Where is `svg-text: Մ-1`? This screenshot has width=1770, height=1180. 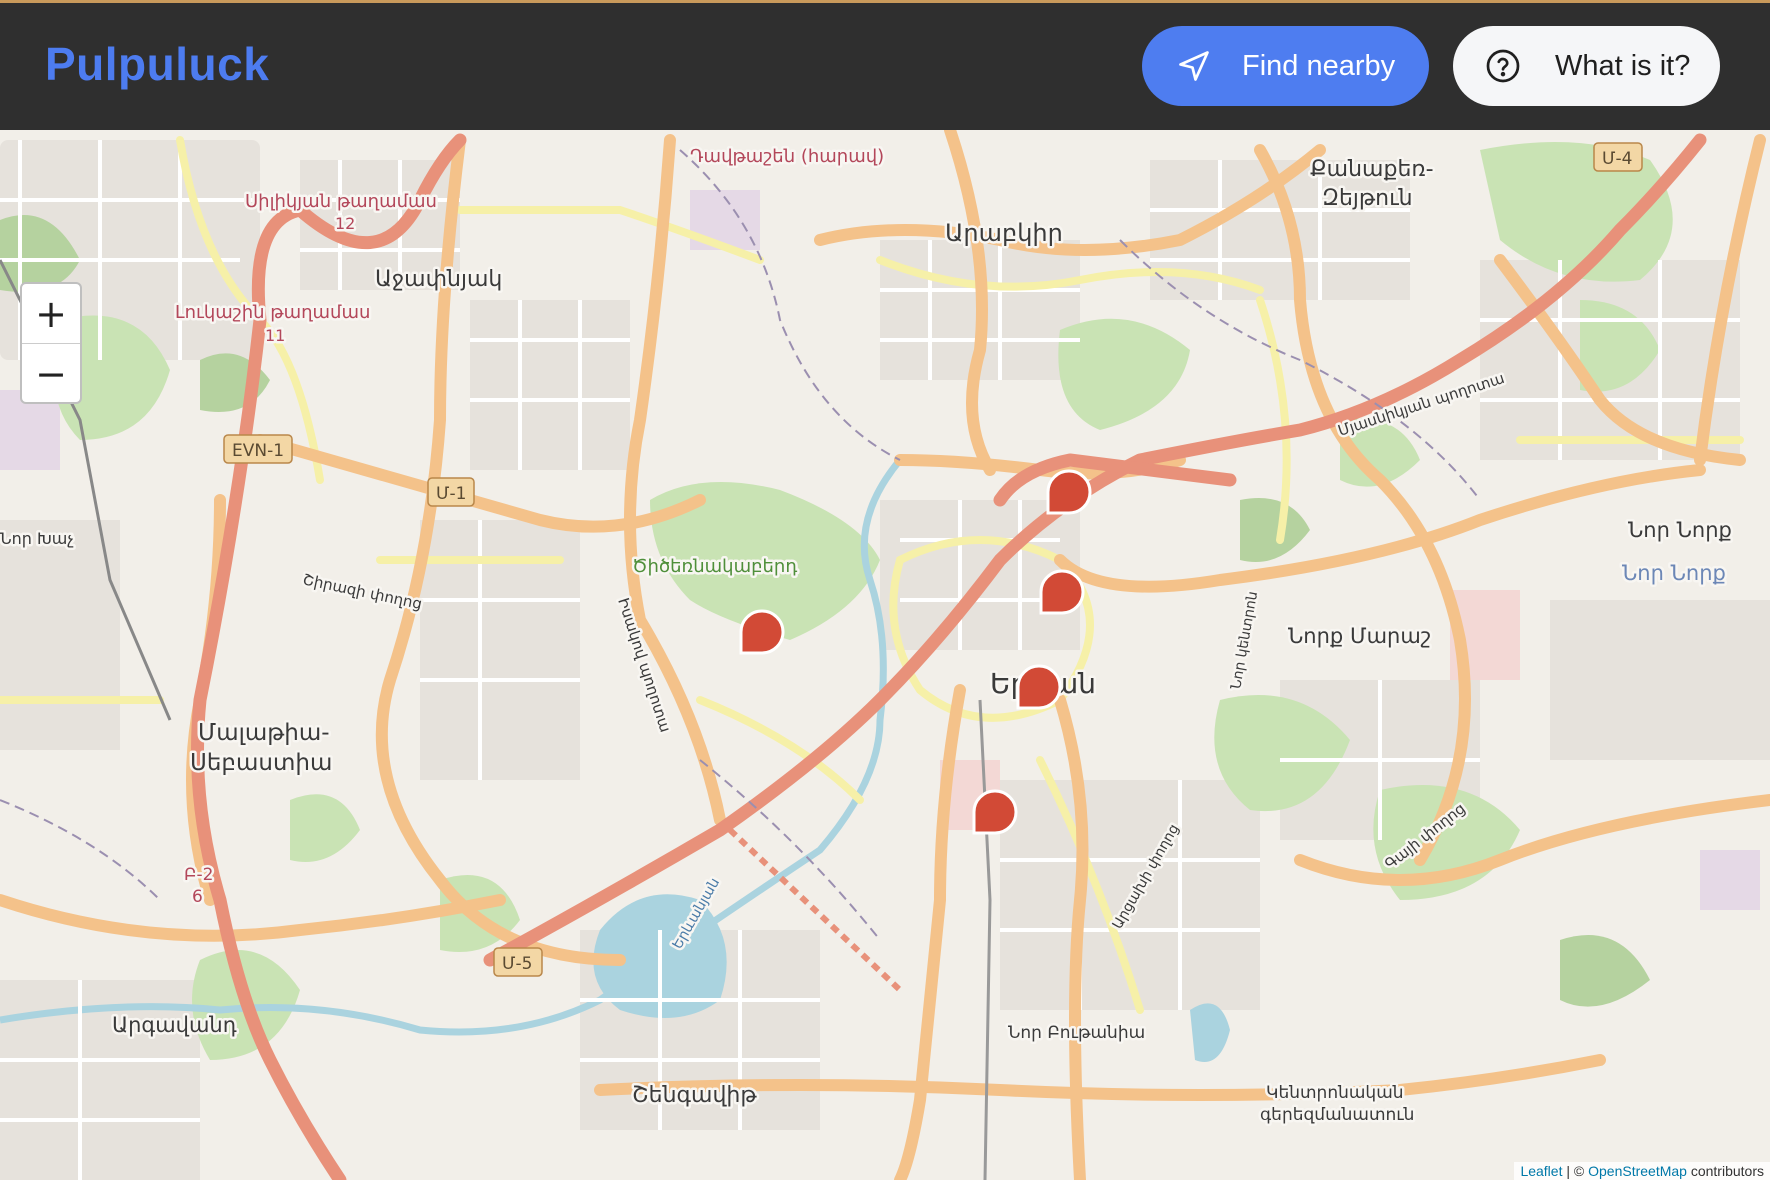 svg-text: Մ-1 is located at coordinates (451, 494).